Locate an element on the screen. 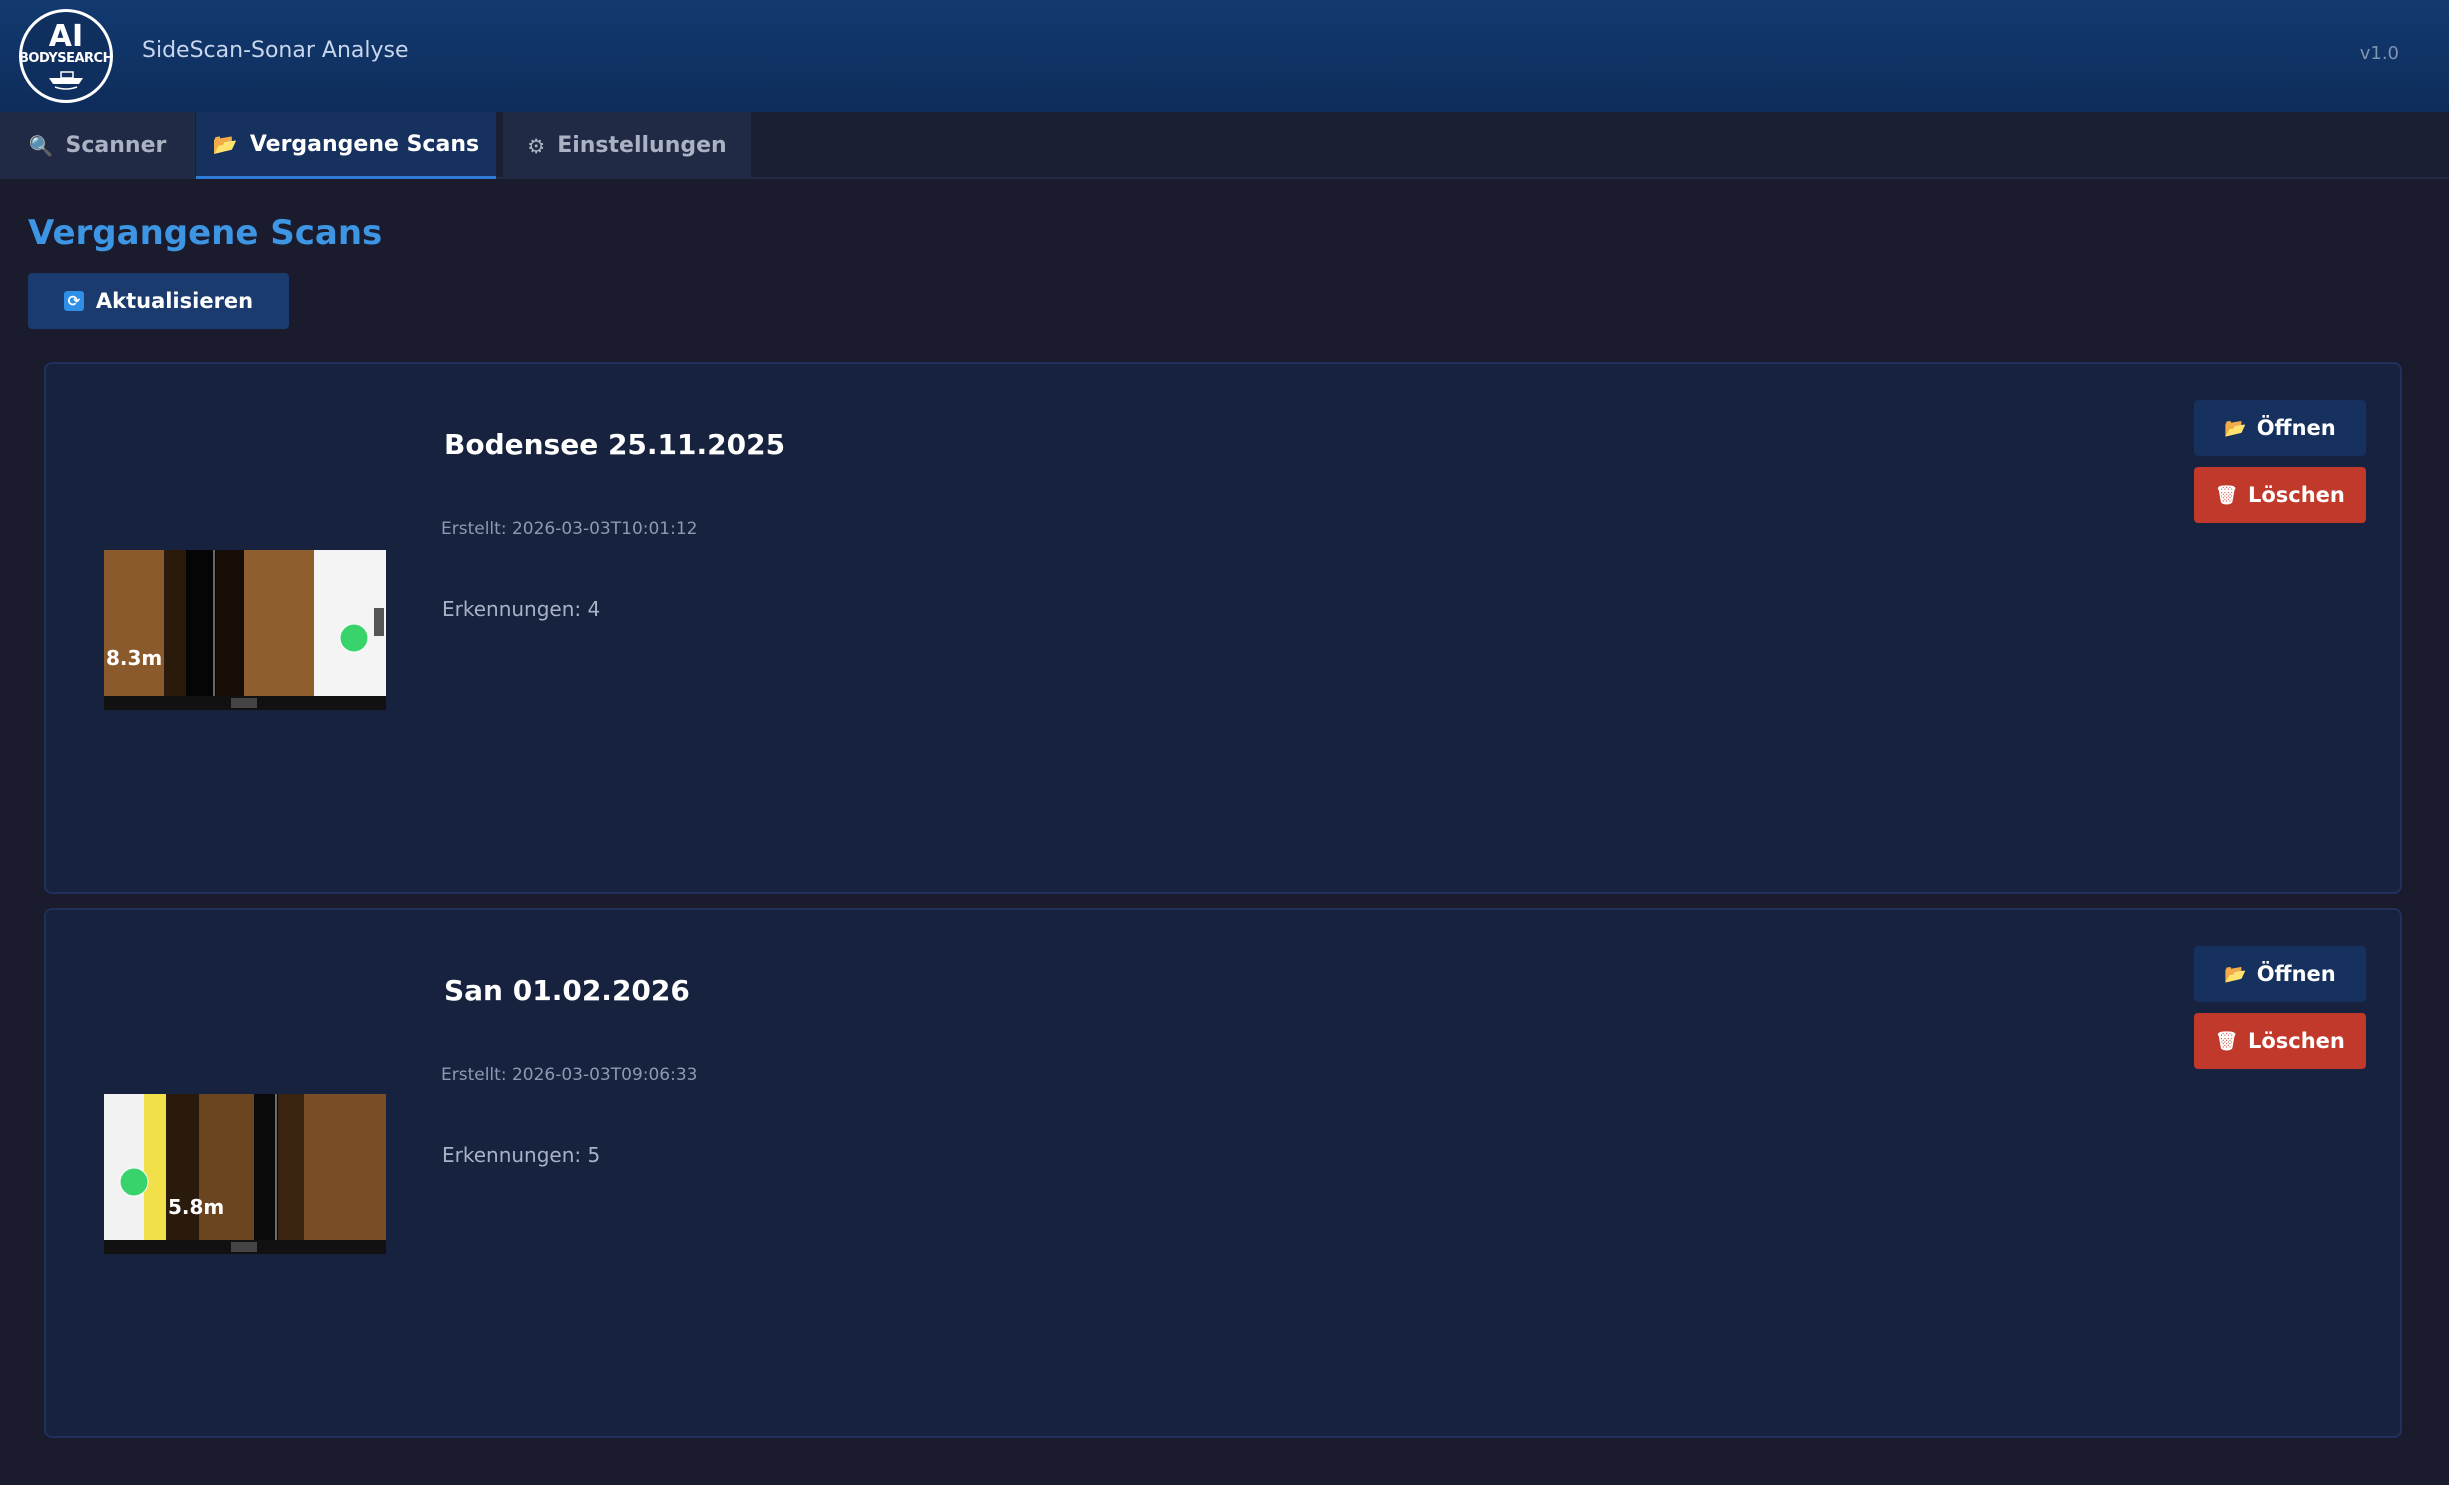 The image size is (2449, 1485). thumb-depth-label: 5.8m is located at coordinates (196, 1207).